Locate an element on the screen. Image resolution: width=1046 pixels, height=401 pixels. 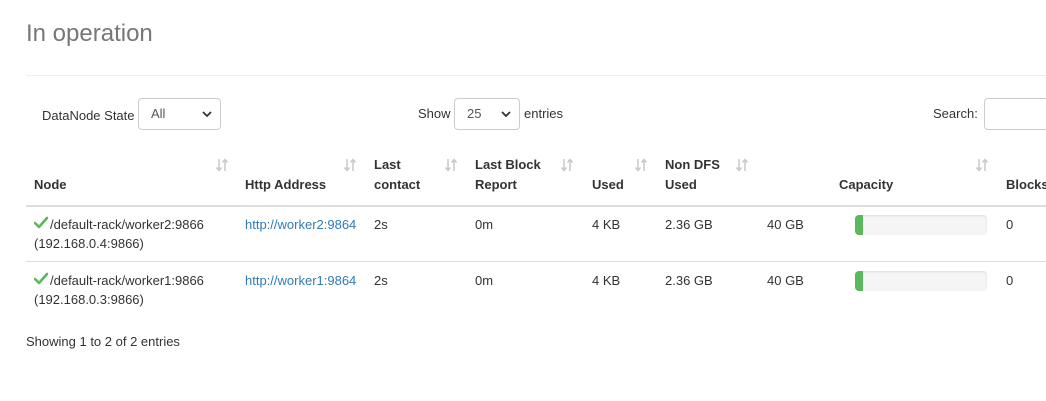
search-input is located at coordinates (1015, 114).